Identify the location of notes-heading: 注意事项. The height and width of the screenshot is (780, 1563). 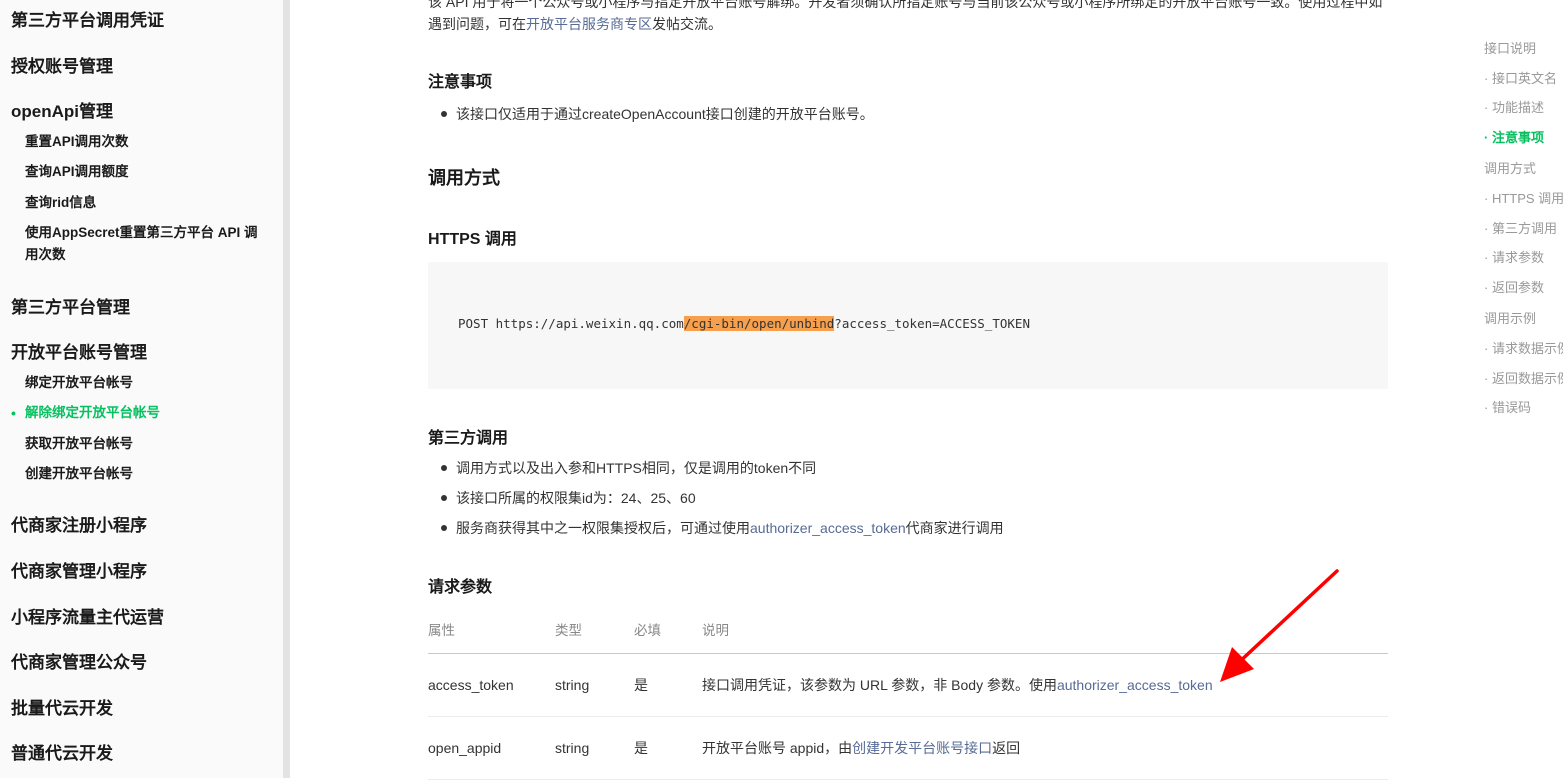
(460, 82).